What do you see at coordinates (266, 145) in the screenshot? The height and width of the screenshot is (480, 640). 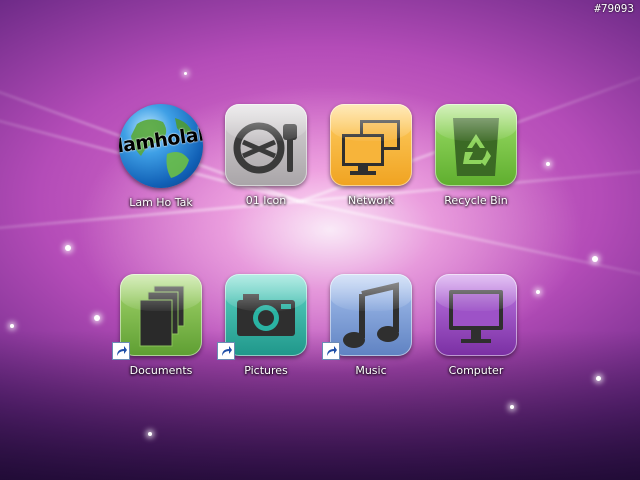 I see `face-utensils-icon` at bounding box center [266, 145].